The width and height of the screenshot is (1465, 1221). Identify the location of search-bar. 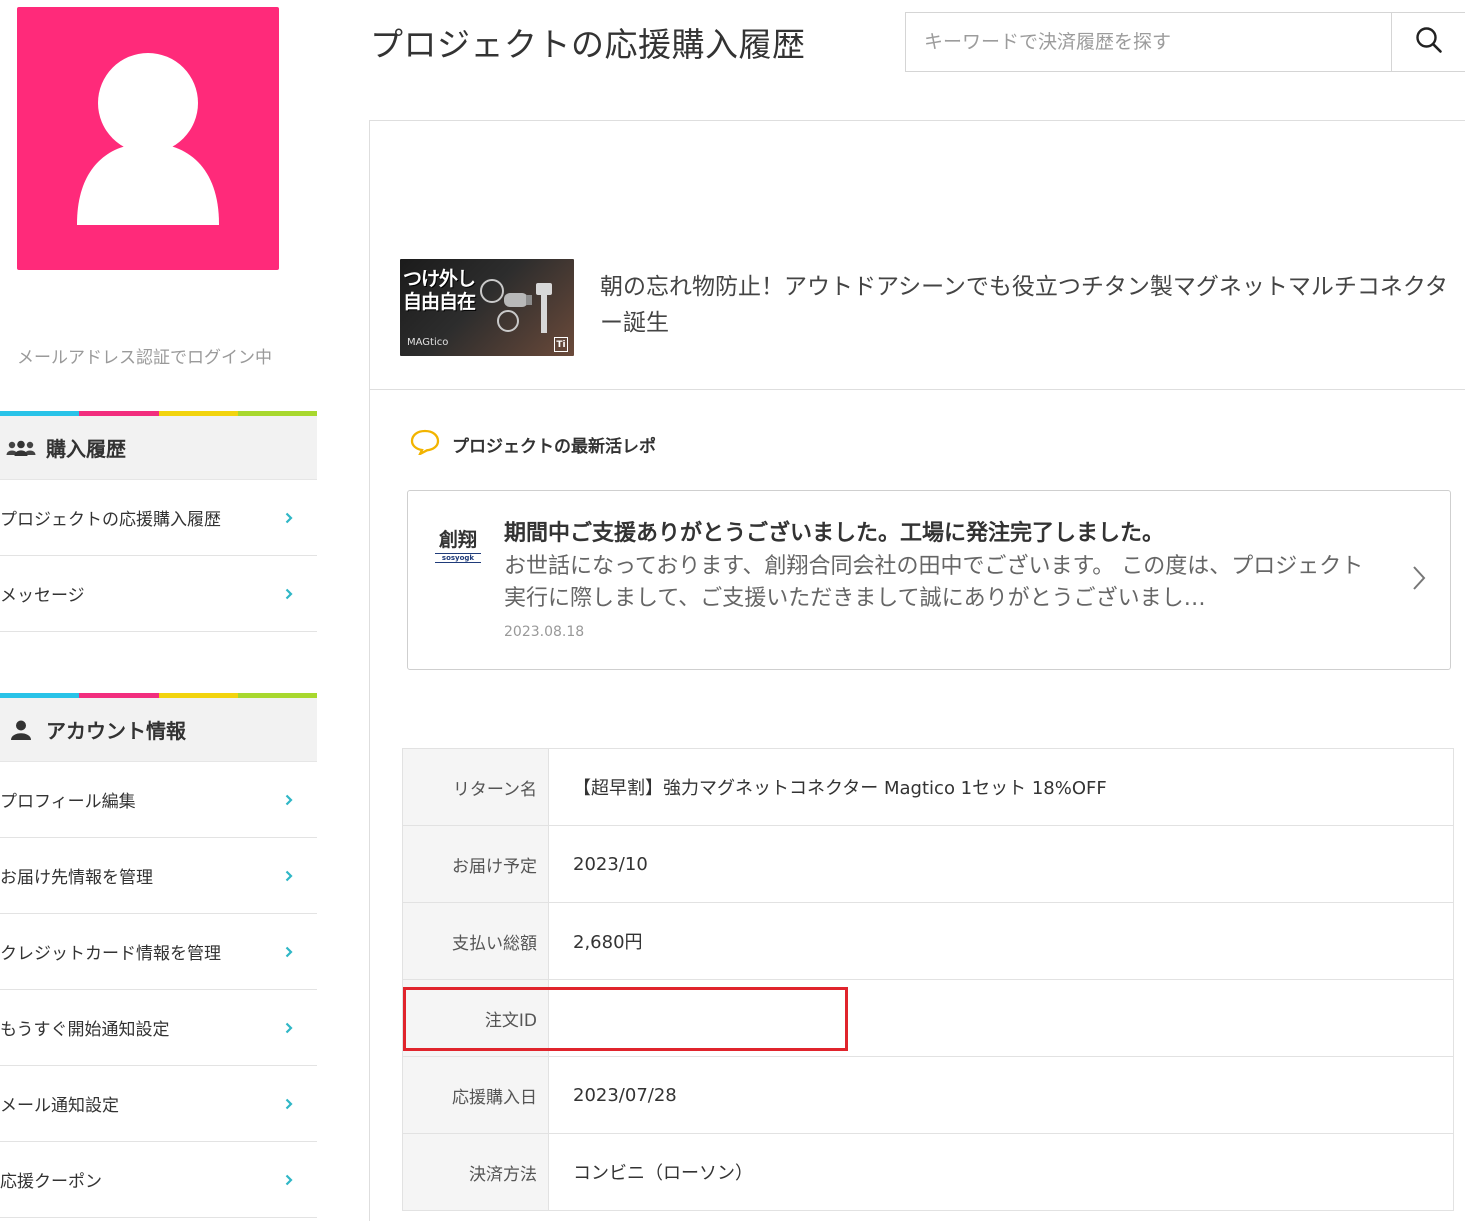
(1185, 42).